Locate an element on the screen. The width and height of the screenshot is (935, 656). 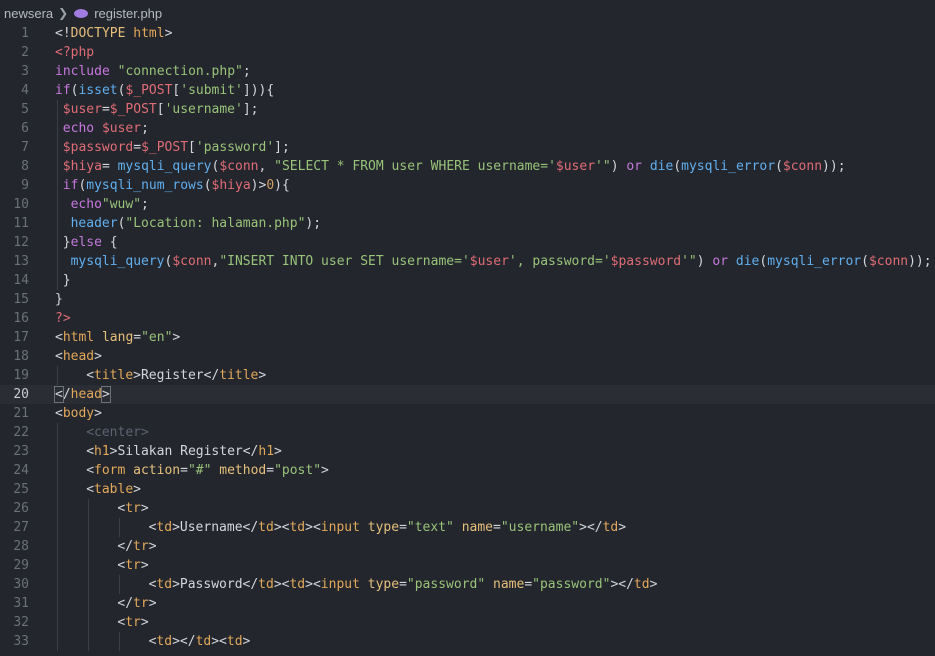
code-token: $_POST is located at coordinates (149, 90).